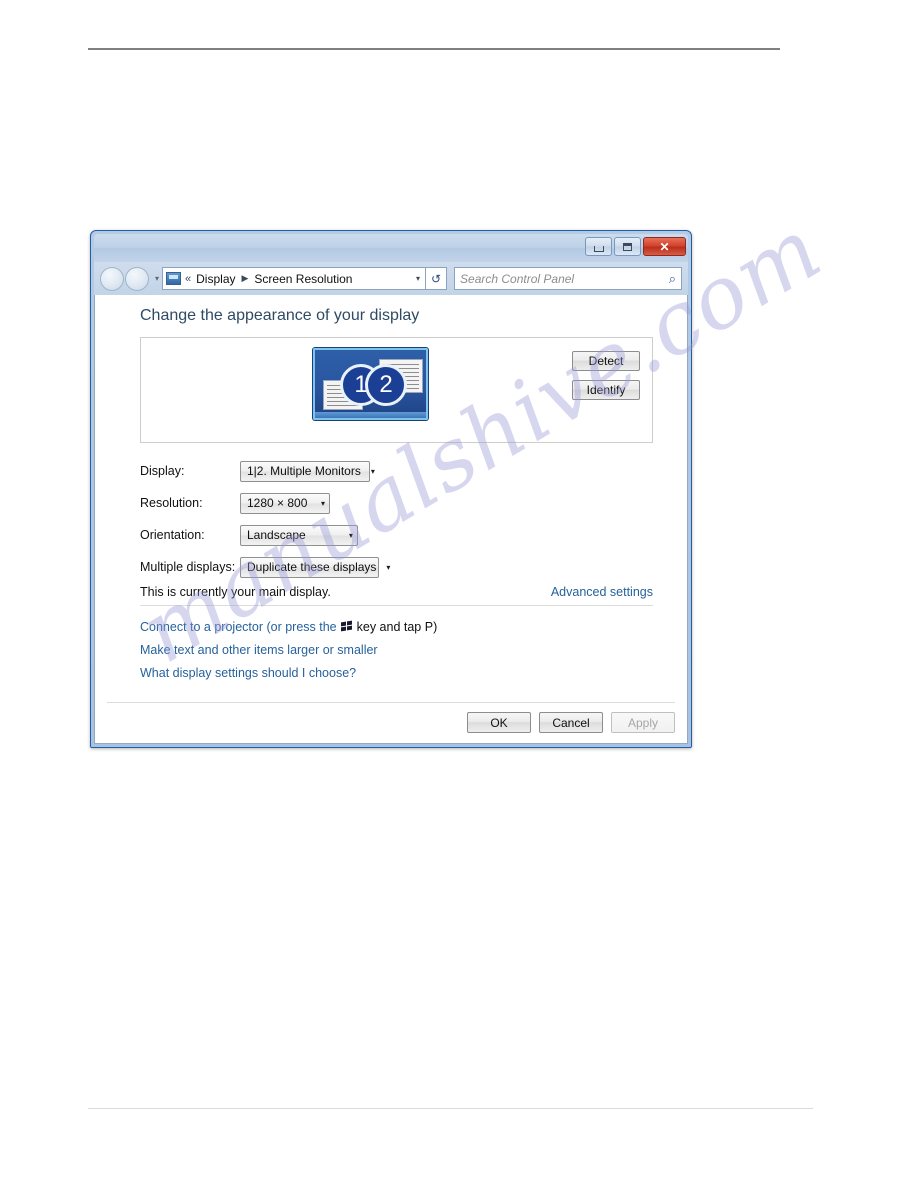  Describe the element at coordinates (391, 248) in the screenshot. I see `title-bar: ✕` at that location.